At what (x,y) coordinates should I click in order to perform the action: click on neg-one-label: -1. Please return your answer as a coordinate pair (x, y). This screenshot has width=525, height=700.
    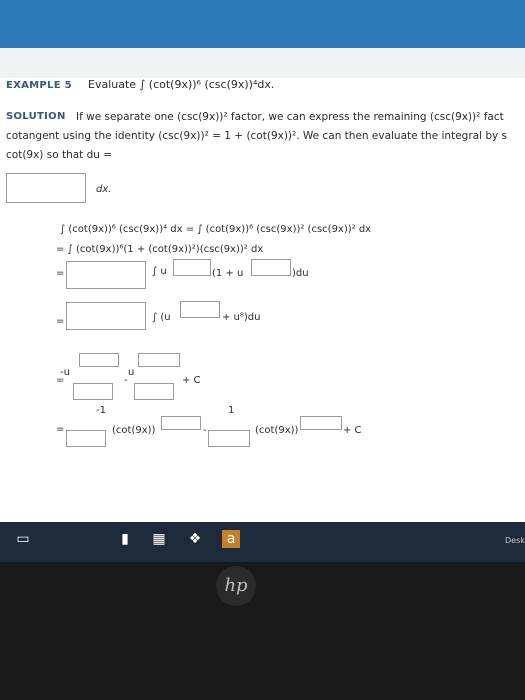
    Looking at the image, I should click on (101, 410).